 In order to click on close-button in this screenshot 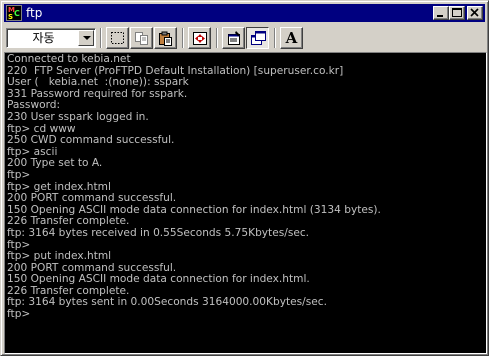, I will do `click(475, 13)`.